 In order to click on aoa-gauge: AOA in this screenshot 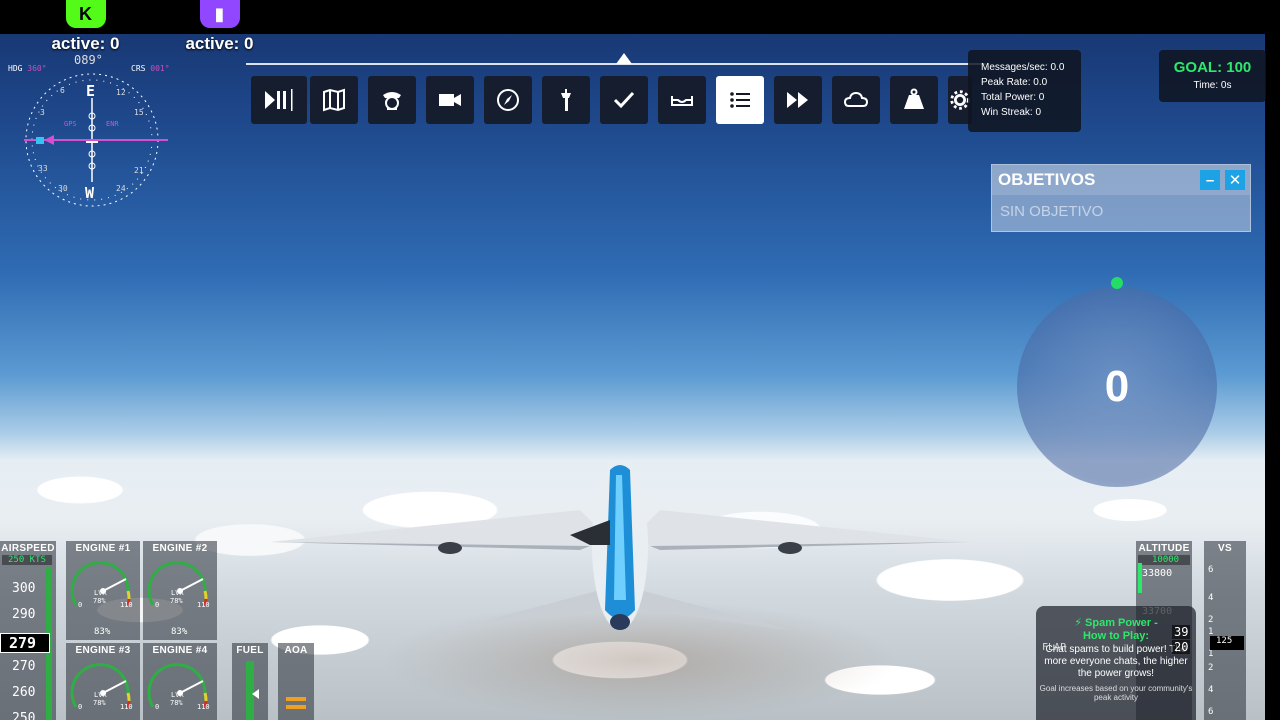, I will do `click(296, 681)`.